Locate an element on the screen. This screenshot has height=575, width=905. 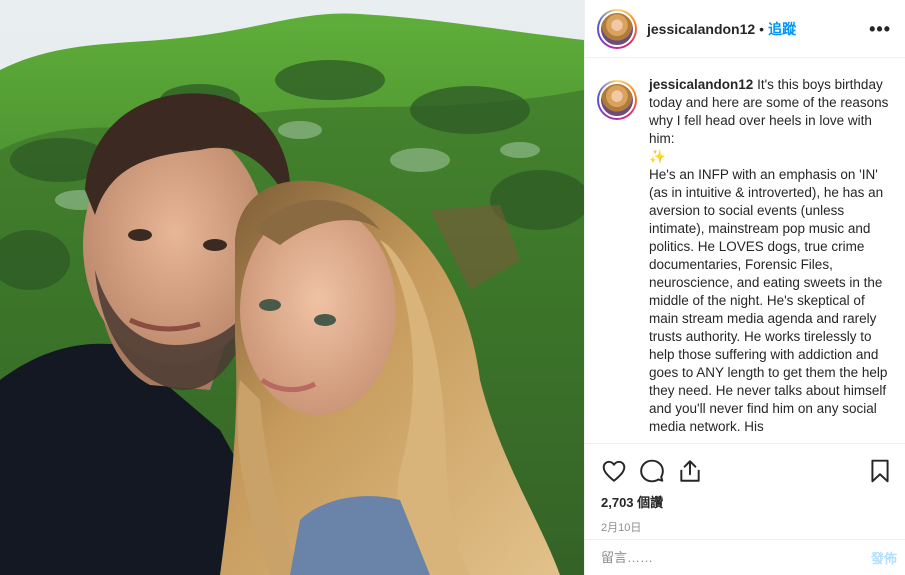
heart-icon is located at coordinates (614, 471).